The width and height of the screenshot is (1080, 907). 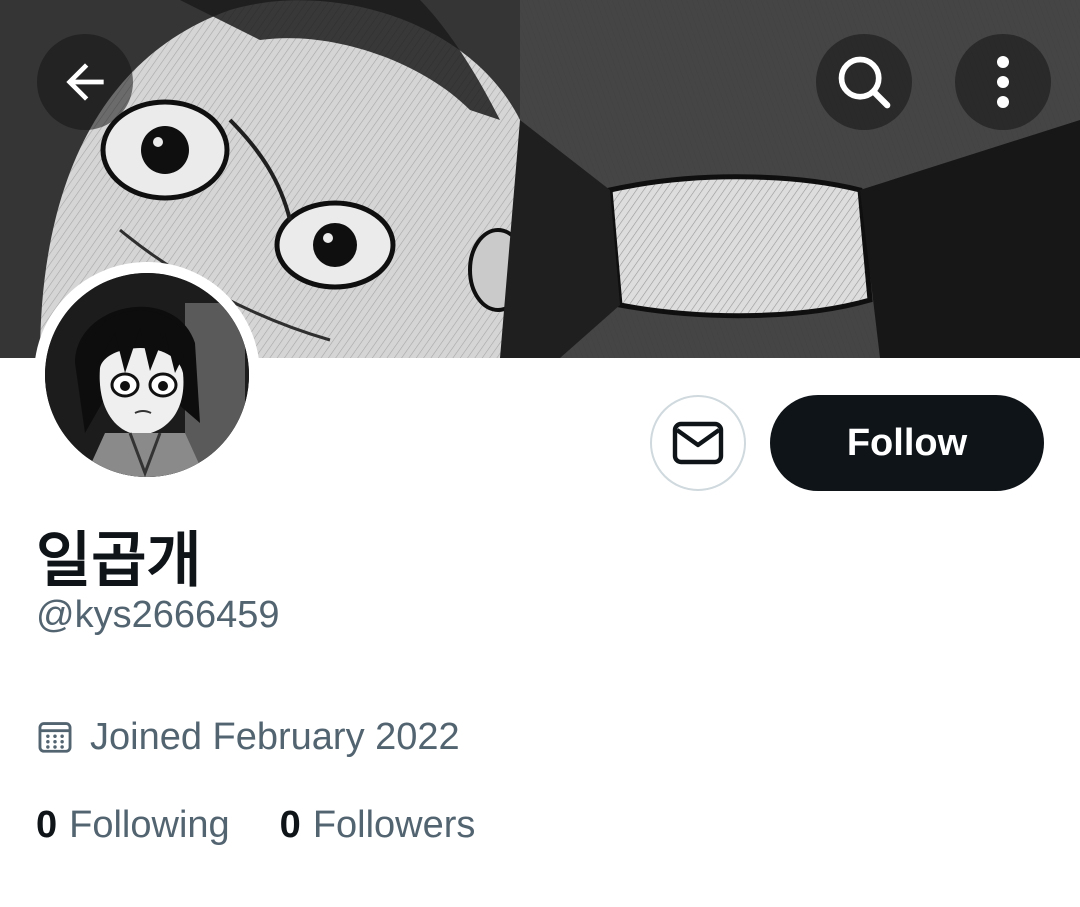 I want to click on display-name: 일곱개, so click(x=119, y=561).